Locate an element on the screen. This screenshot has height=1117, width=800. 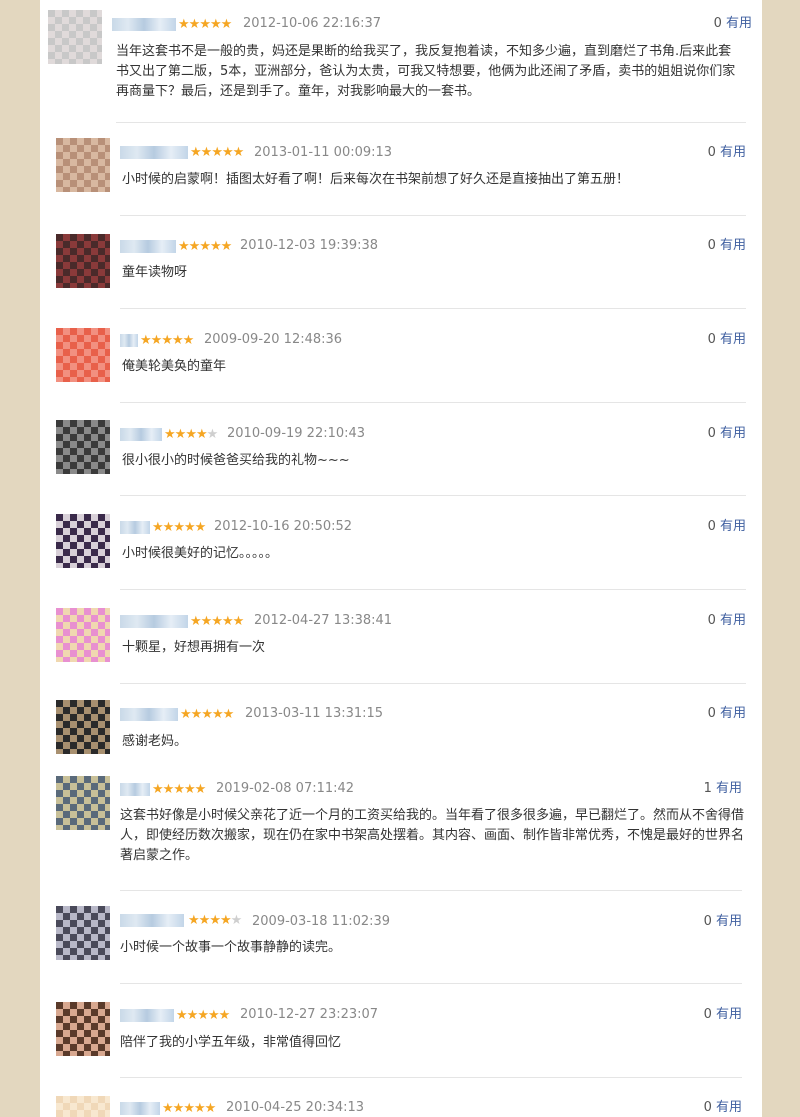
review-date: 2012-10-16 20:50:52 is located at coordinates (283, 526).